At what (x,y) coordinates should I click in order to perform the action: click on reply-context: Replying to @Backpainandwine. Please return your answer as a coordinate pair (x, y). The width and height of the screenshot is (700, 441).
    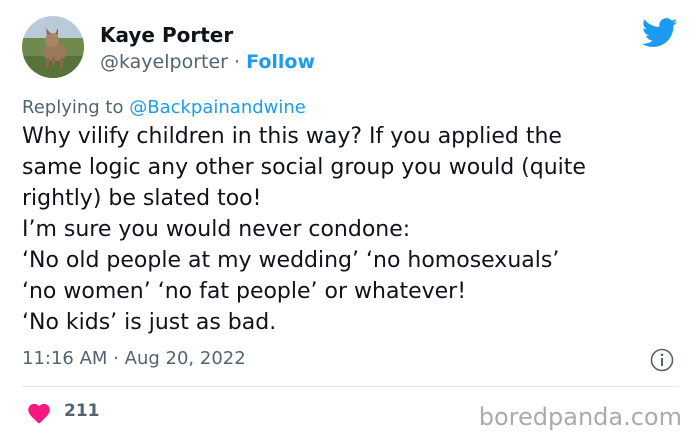
    Looking at the image, I should click on (164, 107).